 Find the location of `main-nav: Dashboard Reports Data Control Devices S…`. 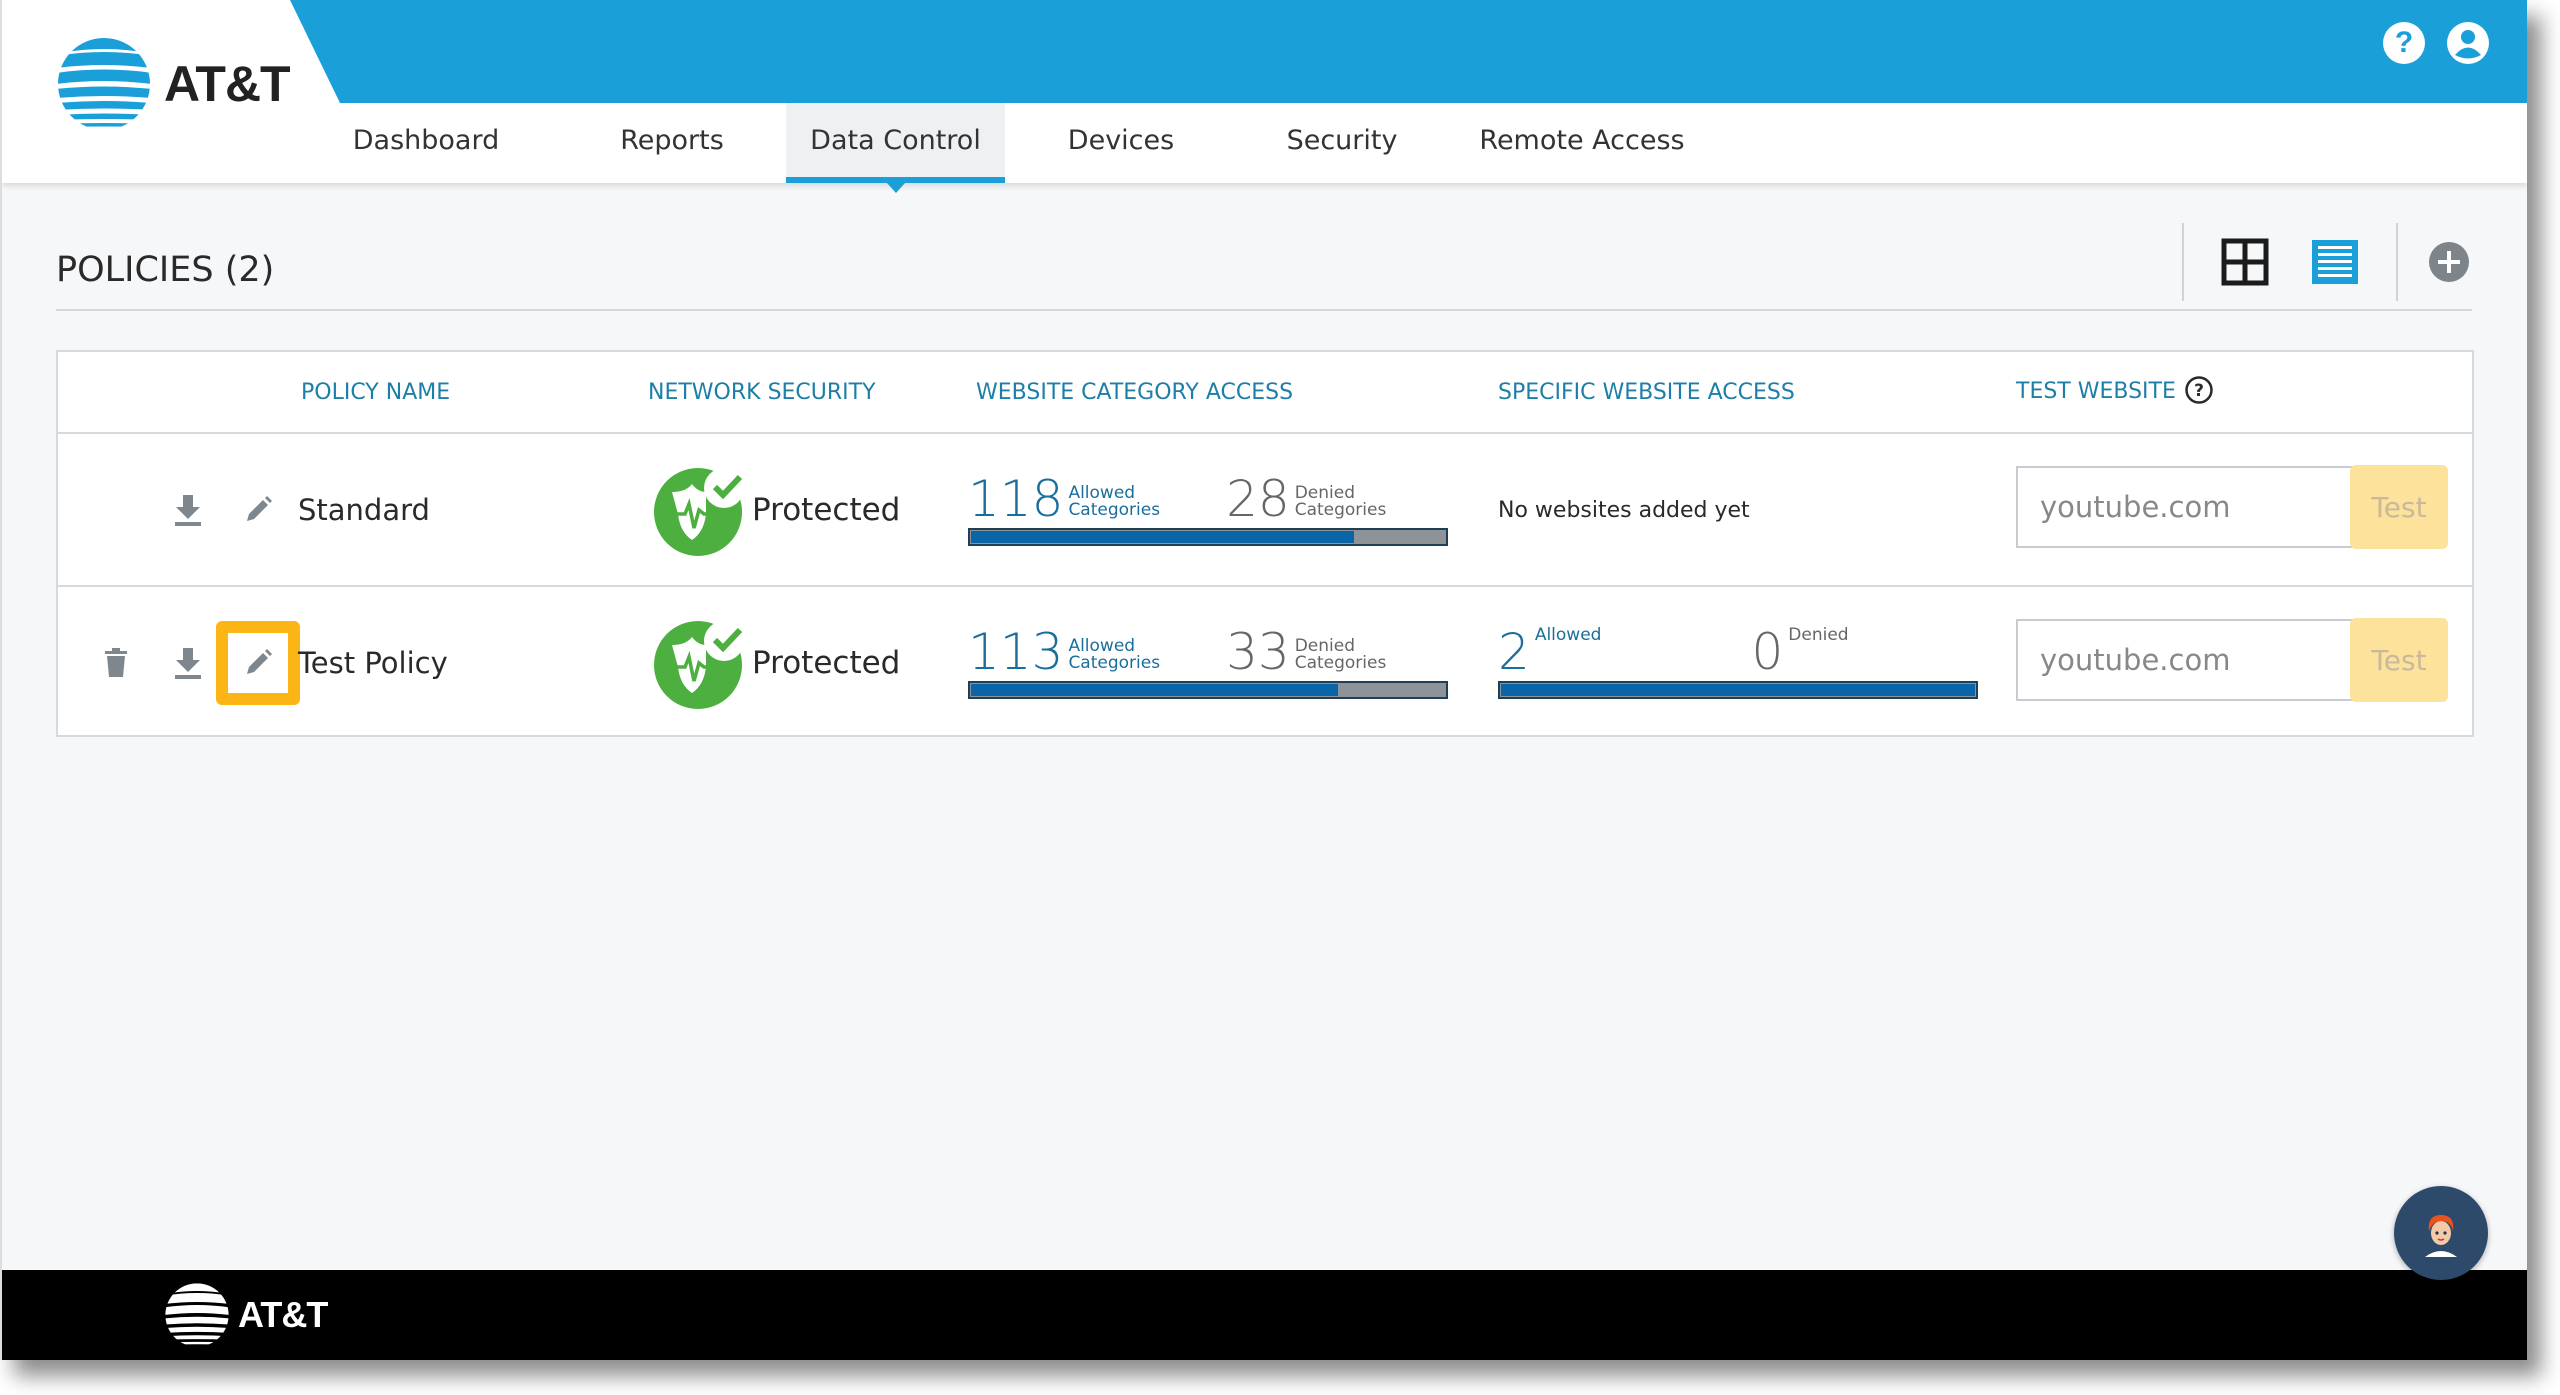

main-nav: Dashboard Reports Data Control Devices S… is located at coordinates (1264, 148).